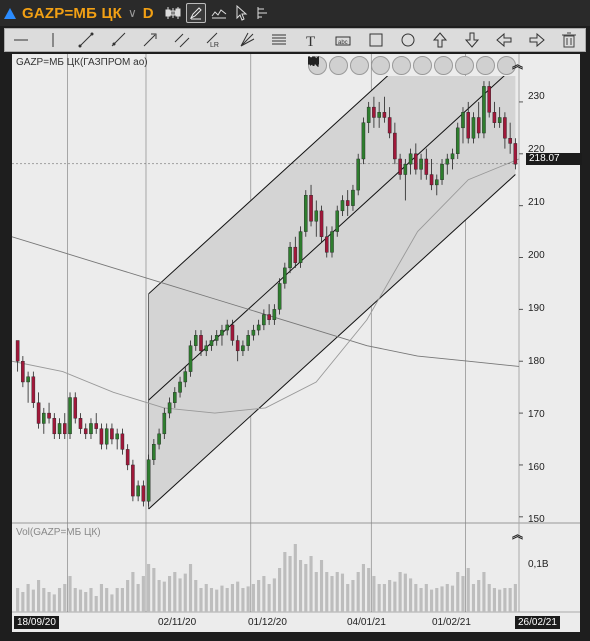  Describe the element at coordinates (295, 13) in the screenshot. I see `title-bar: GAZP=МБ ЦК ∨ D` at that location.